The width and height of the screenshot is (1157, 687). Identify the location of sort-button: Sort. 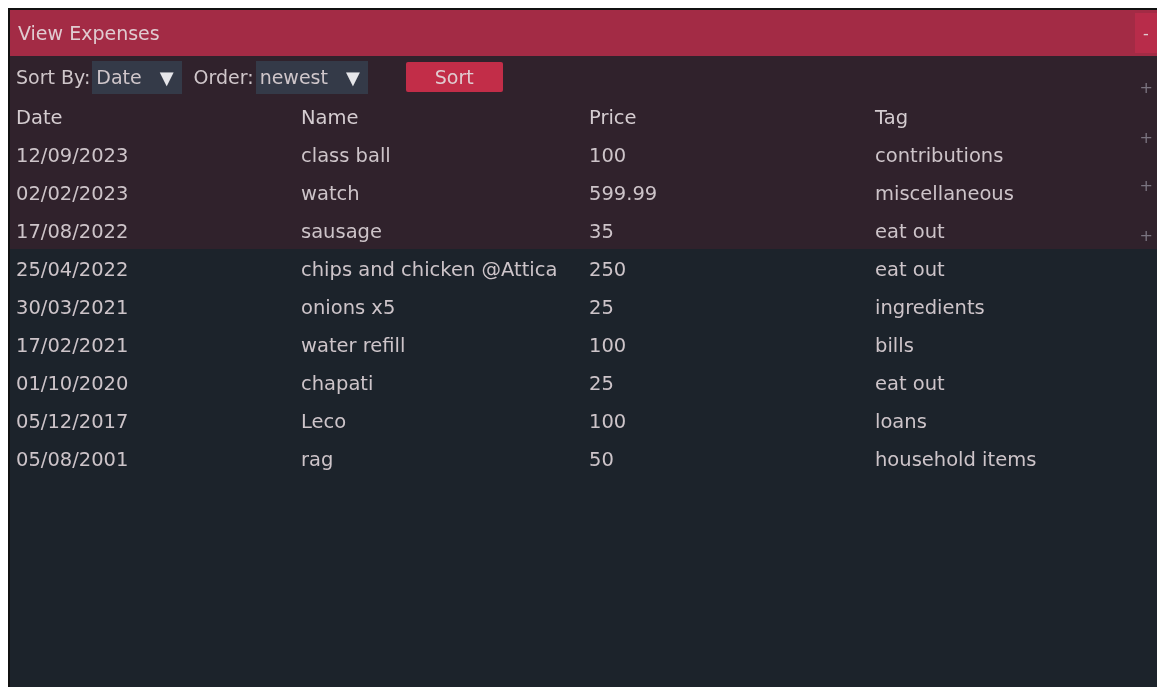
(454, 77).